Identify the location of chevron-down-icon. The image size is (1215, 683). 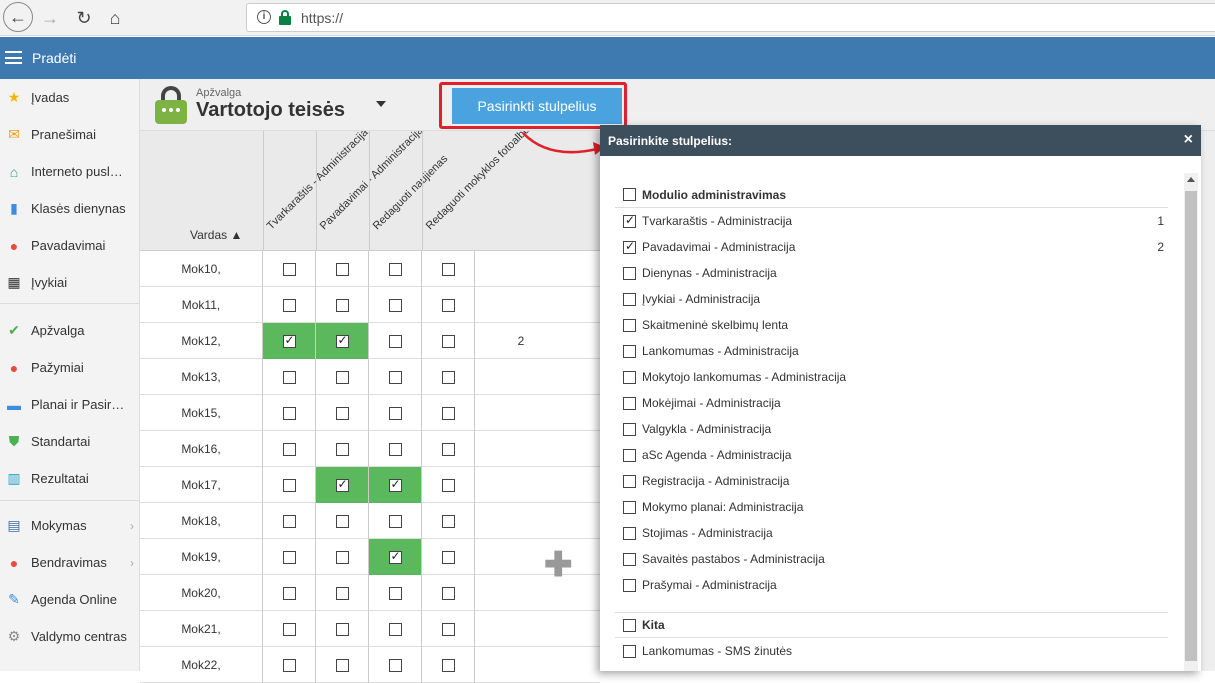
(381, 104).